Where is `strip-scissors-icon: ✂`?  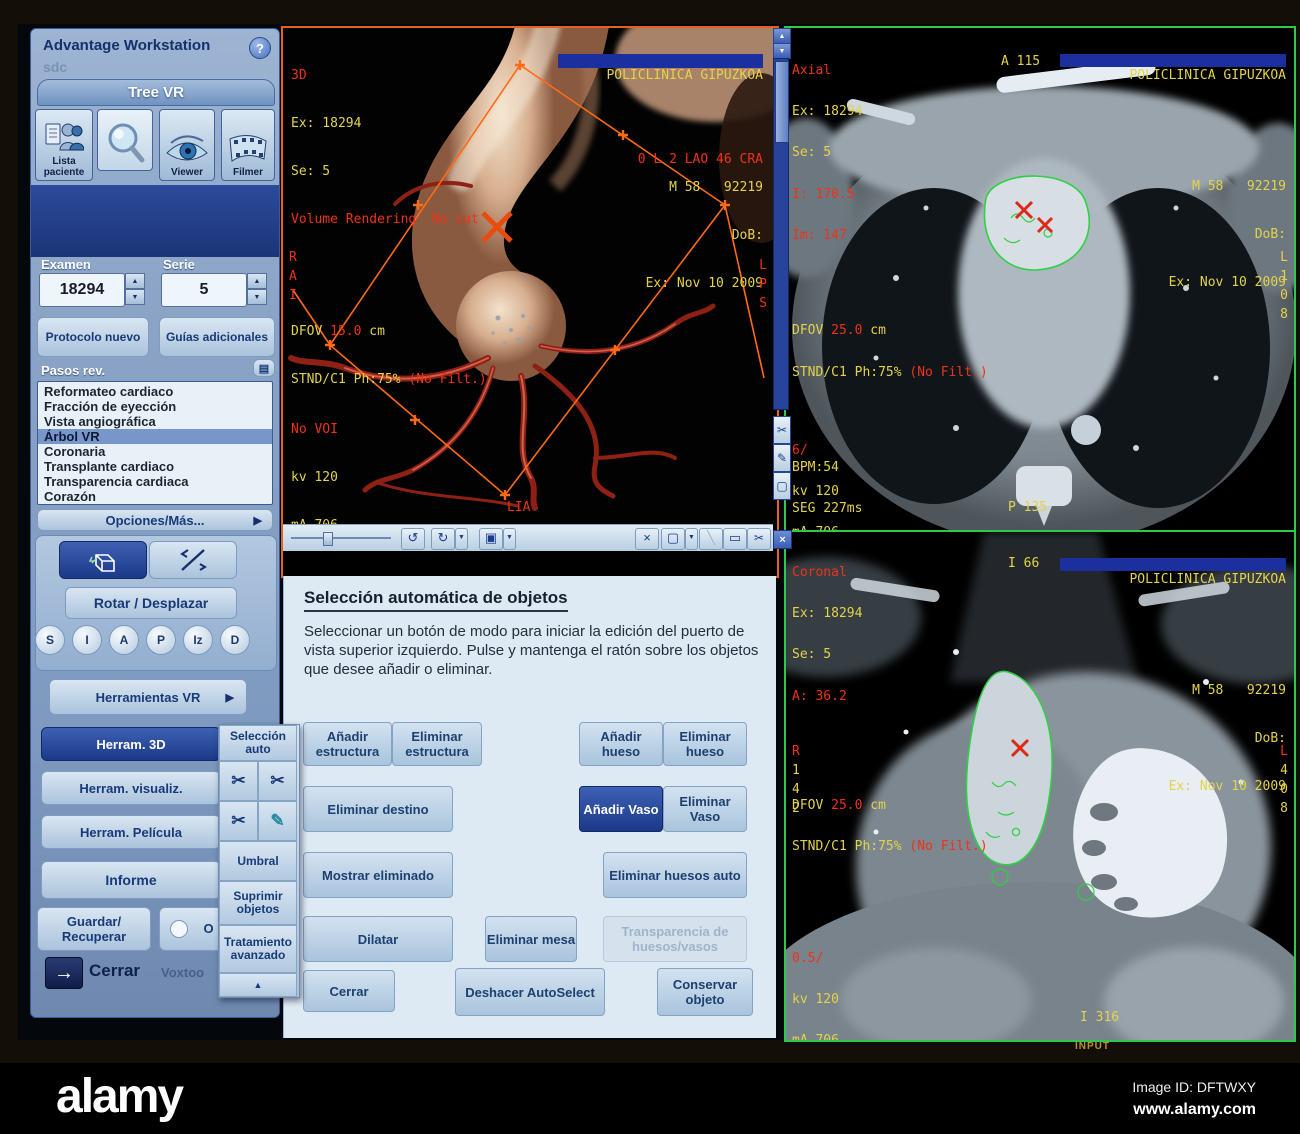 strip-scissors-icon: ✂ is located at coordinates (782, 430).